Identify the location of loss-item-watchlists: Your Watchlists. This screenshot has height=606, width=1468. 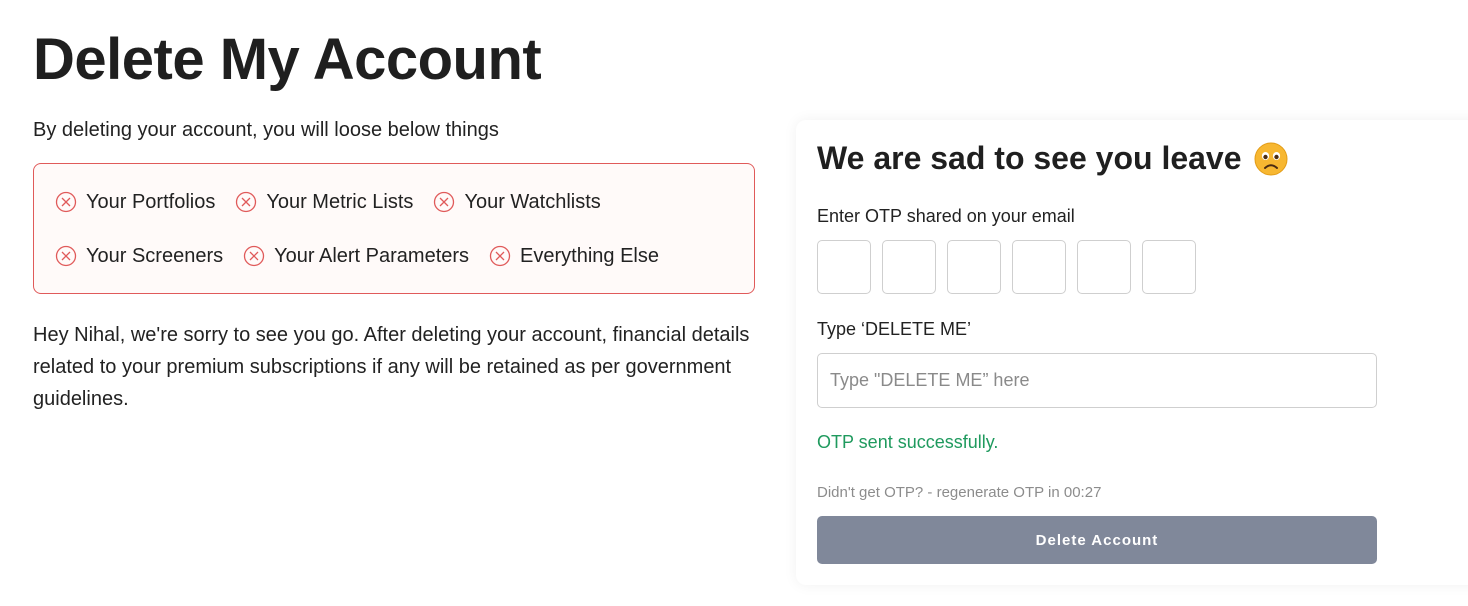
(517, 202).